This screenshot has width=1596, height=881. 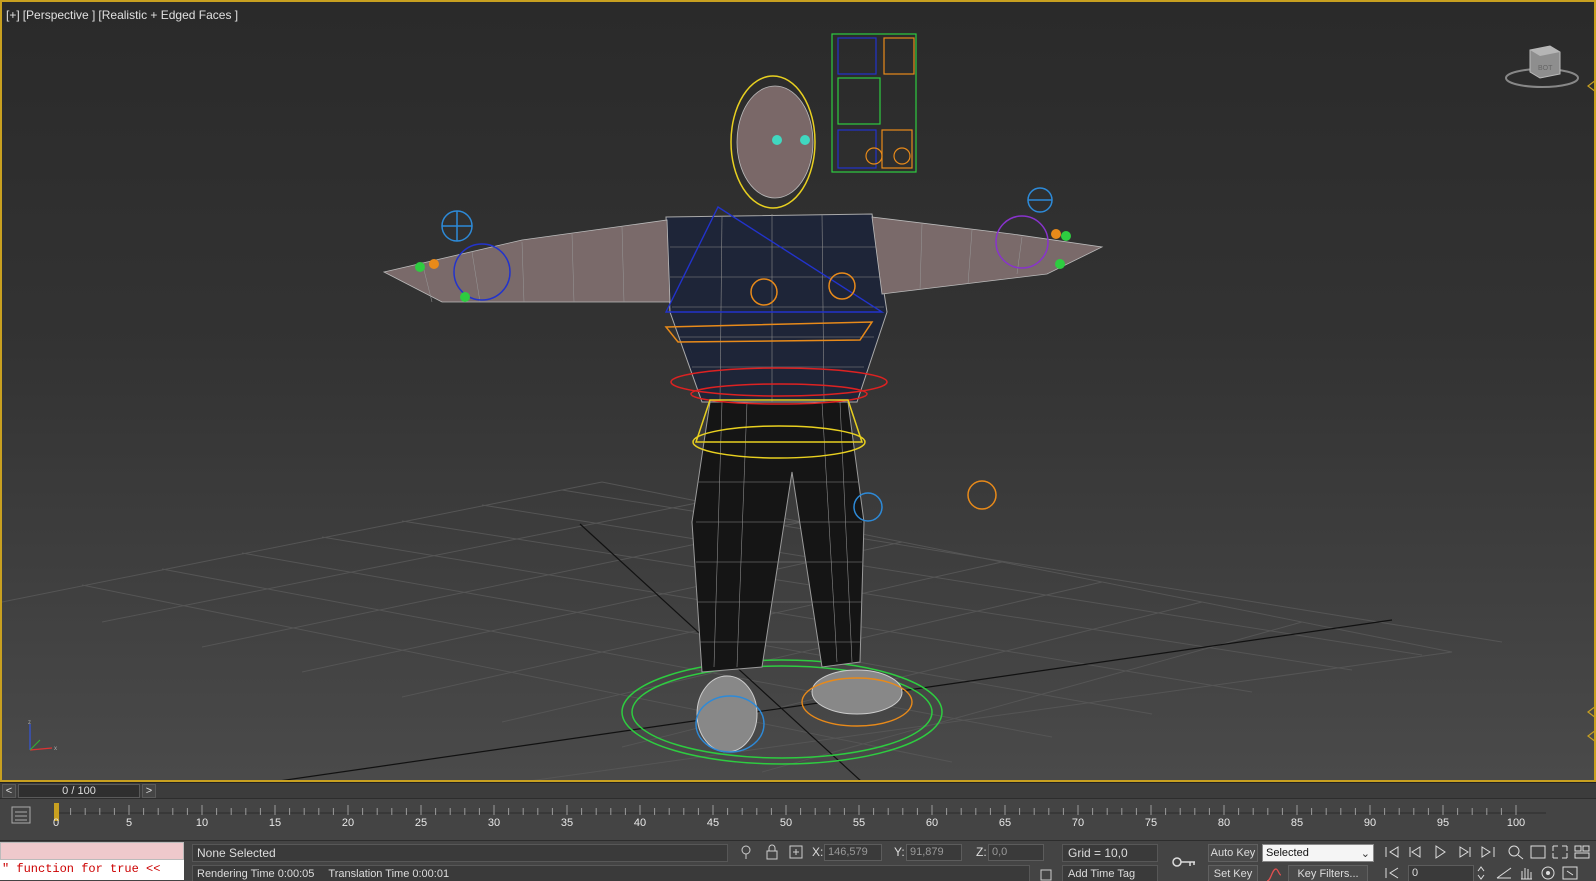 What do you see at coordinates (1570, 872) in the screenshot?
I see `maximize-viewport-icon` at bounding box center [1570, 872].